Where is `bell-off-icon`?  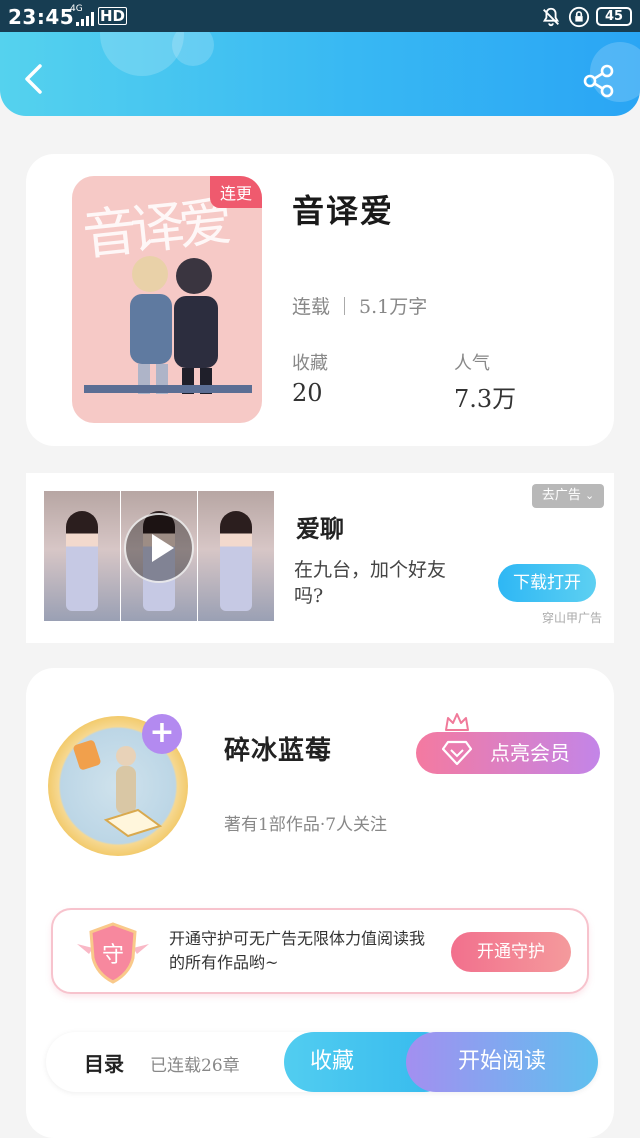
bell-off-icon is located at coordinates (551, 17).